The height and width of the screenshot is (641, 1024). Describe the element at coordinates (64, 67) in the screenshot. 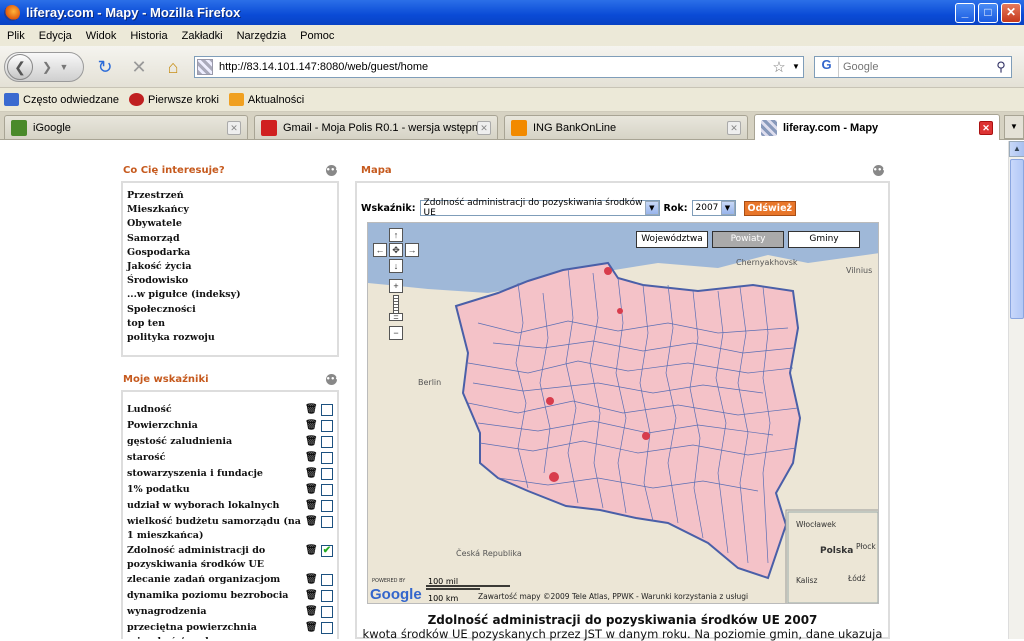

I see `history-dropdown-icon: ▼` at that location.